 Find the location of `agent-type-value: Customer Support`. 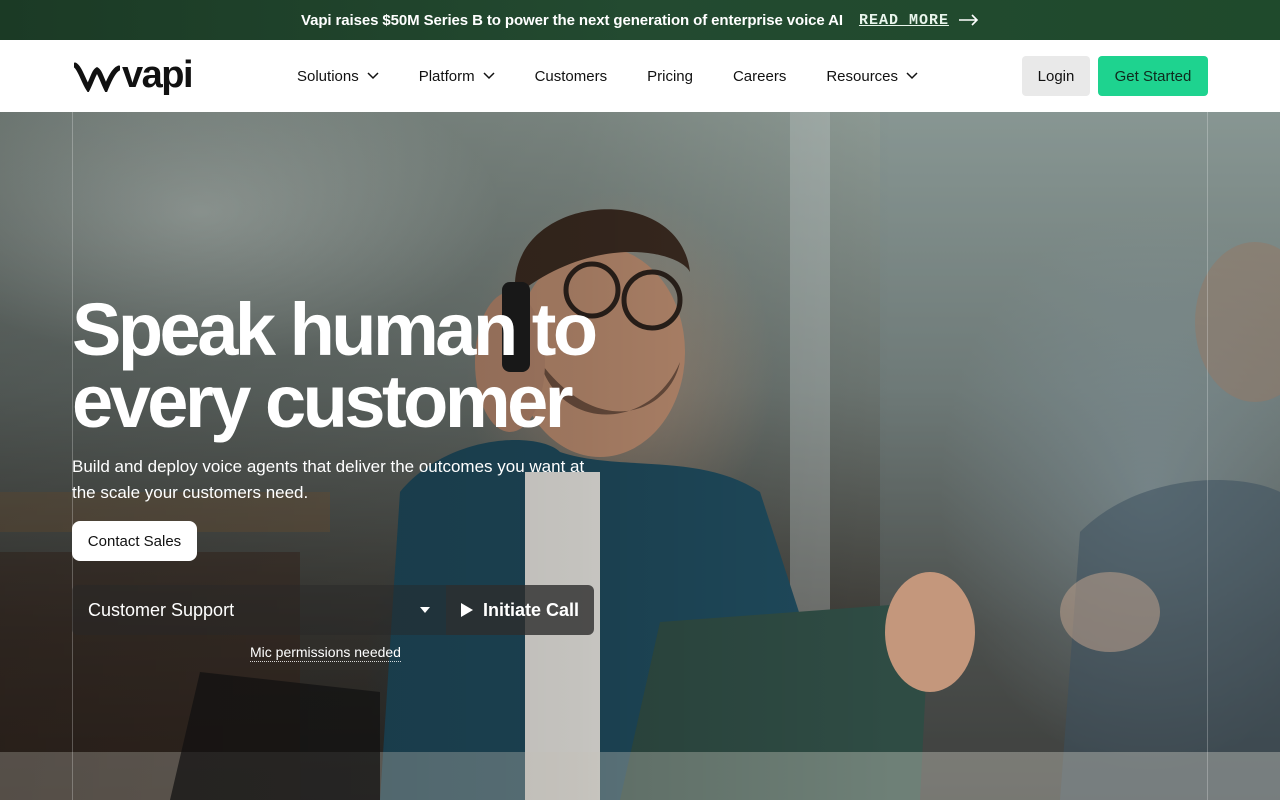

agent-type-value: Customer Support is located at coordinates (161, 609).